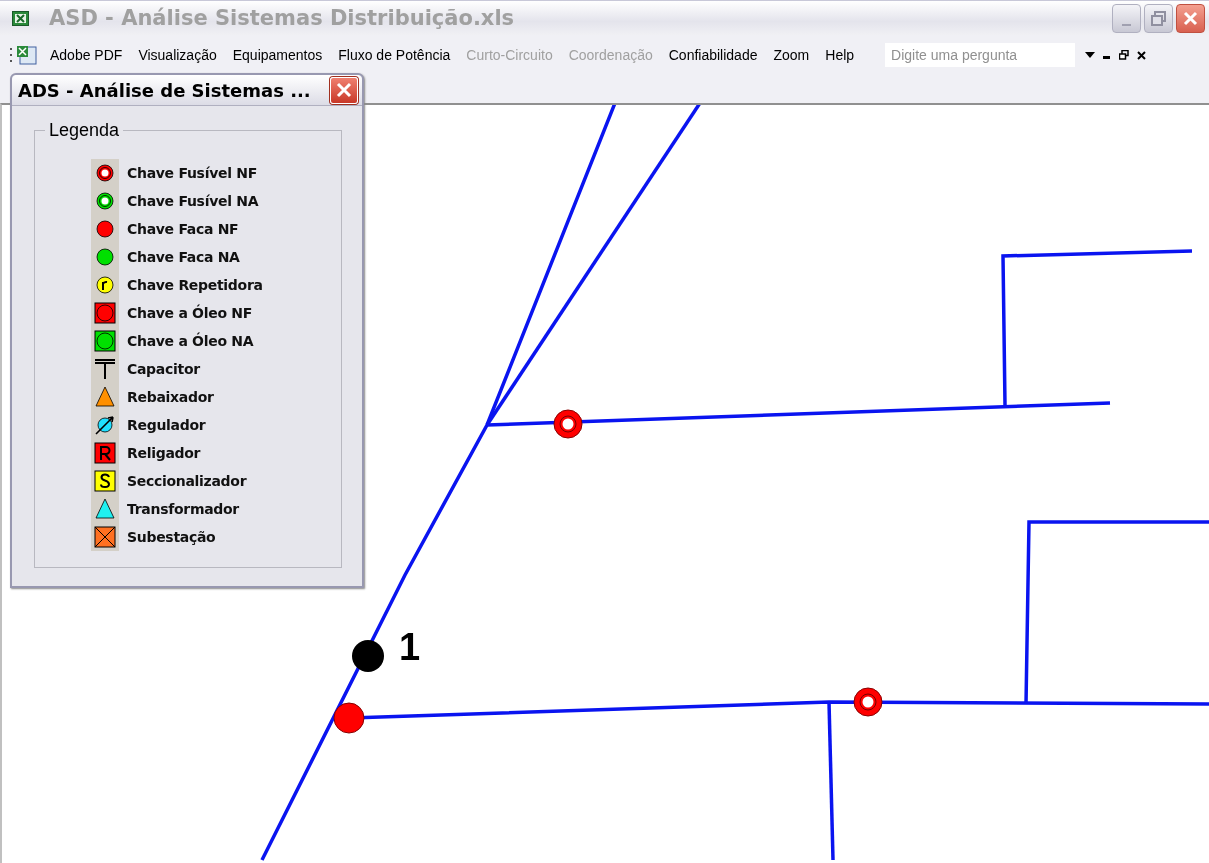  What do you see at coordinates (171, 537) in the screenshot?
I see `legend-label: Subestação` at bounding box center [171, 537].